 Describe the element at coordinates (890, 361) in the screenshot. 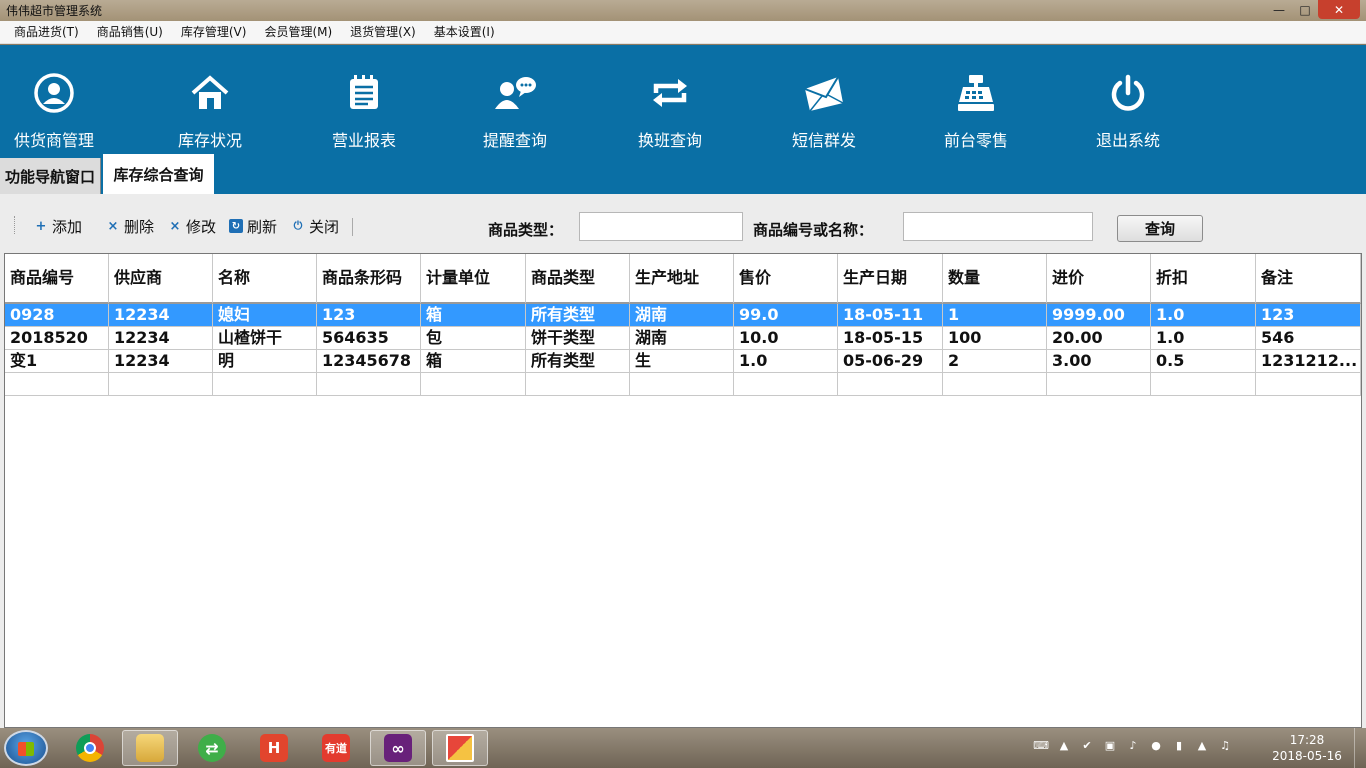

I see `table-cell: 05-06-29` at that location.